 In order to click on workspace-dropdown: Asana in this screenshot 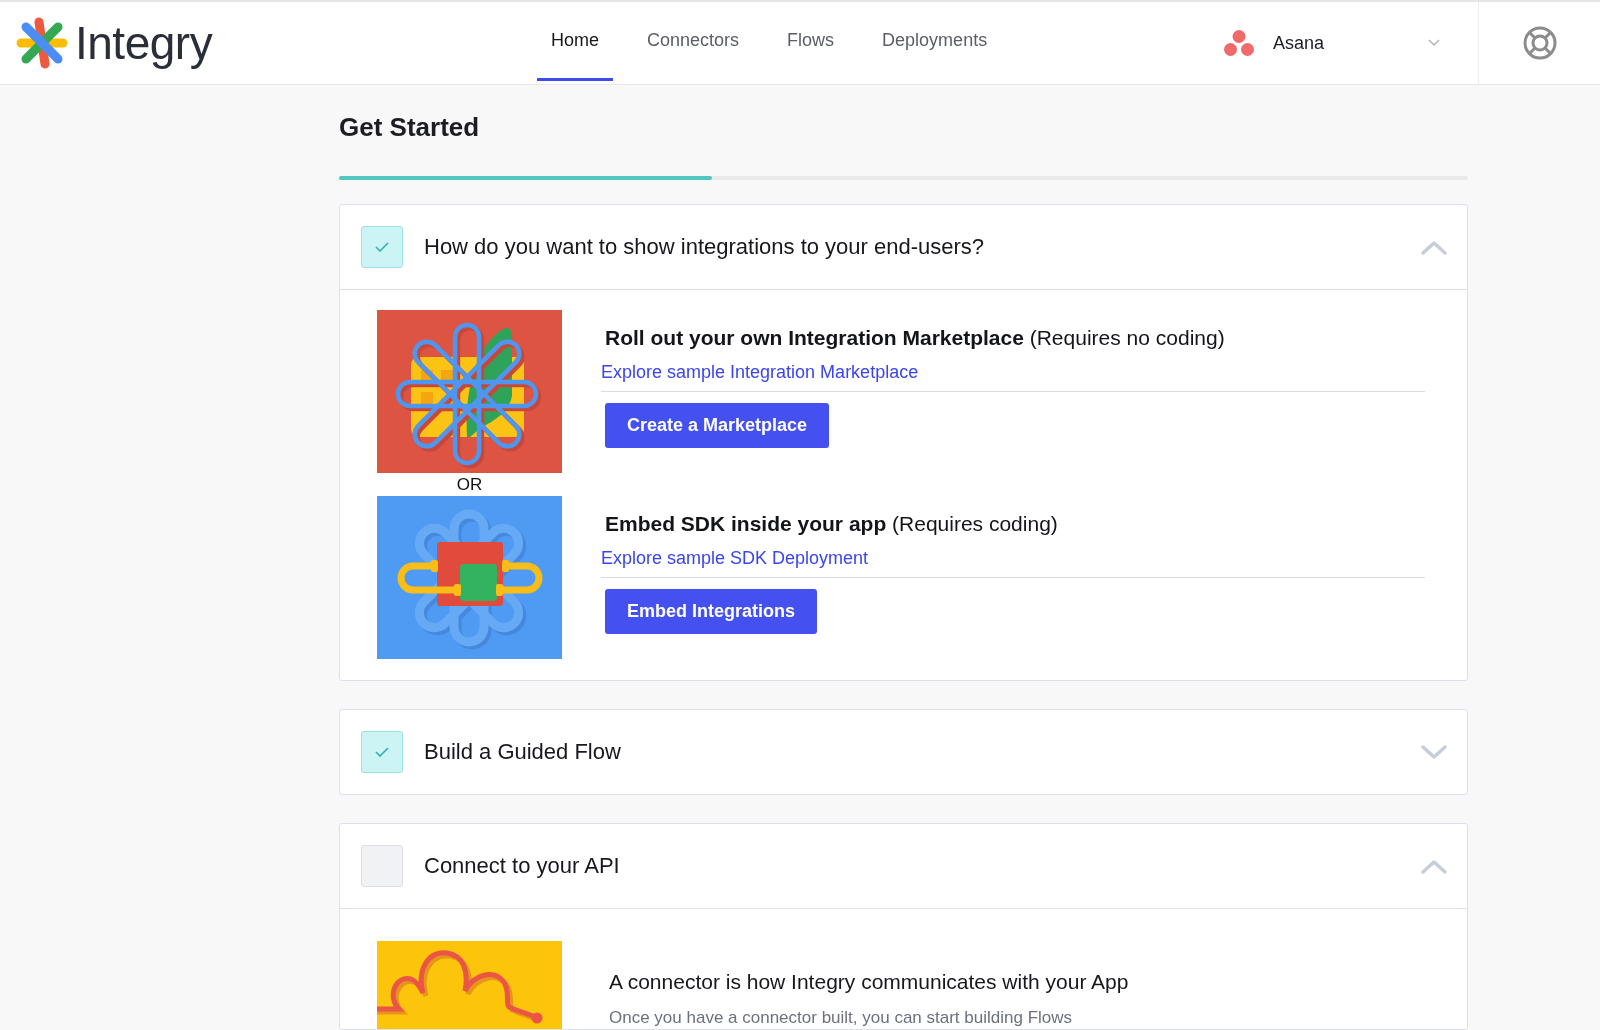, I will do `click(1332, 43)`.